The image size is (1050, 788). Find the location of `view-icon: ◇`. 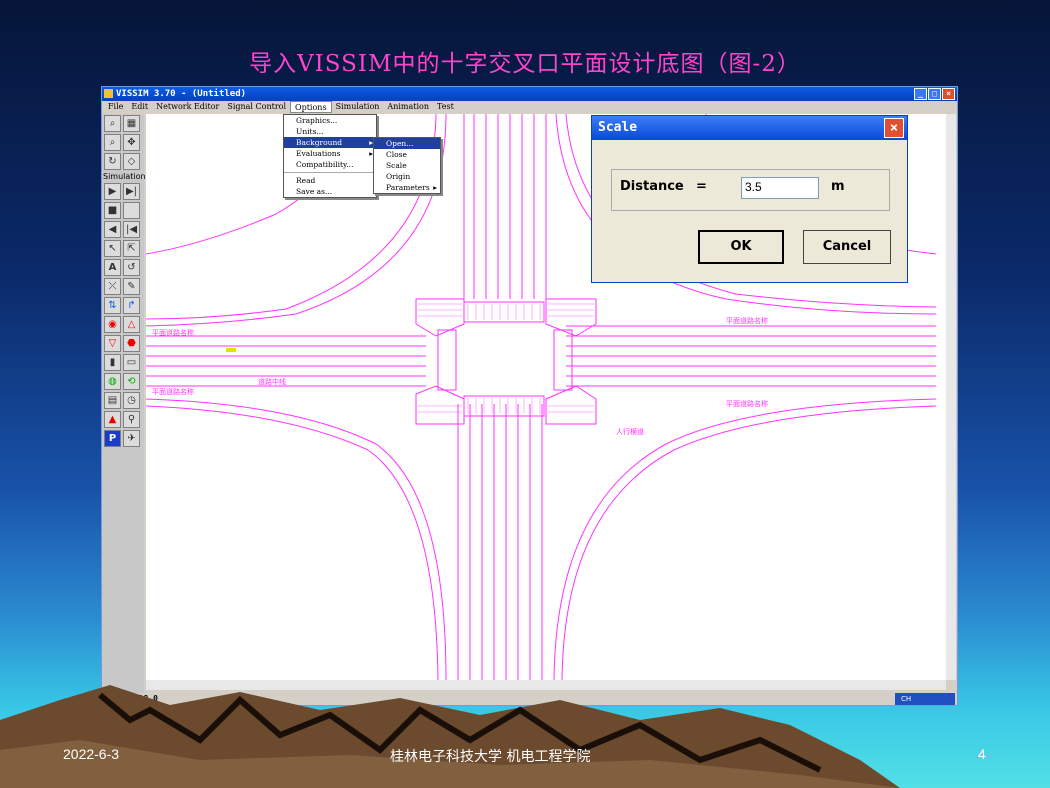

view-icon: ◇ is located at coordinates (131, 161).